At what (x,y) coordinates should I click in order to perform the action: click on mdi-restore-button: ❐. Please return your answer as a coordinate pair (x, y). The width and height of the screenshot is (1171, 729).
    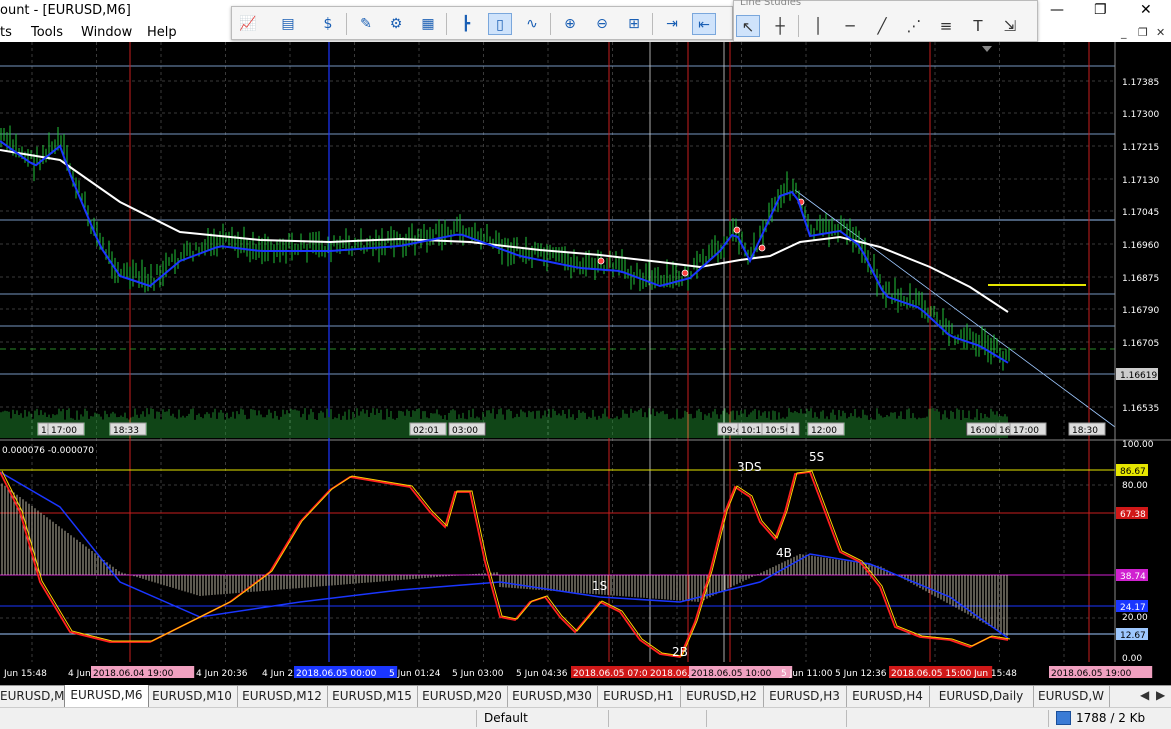
    Looking at the image, I should click on (1143, 32).